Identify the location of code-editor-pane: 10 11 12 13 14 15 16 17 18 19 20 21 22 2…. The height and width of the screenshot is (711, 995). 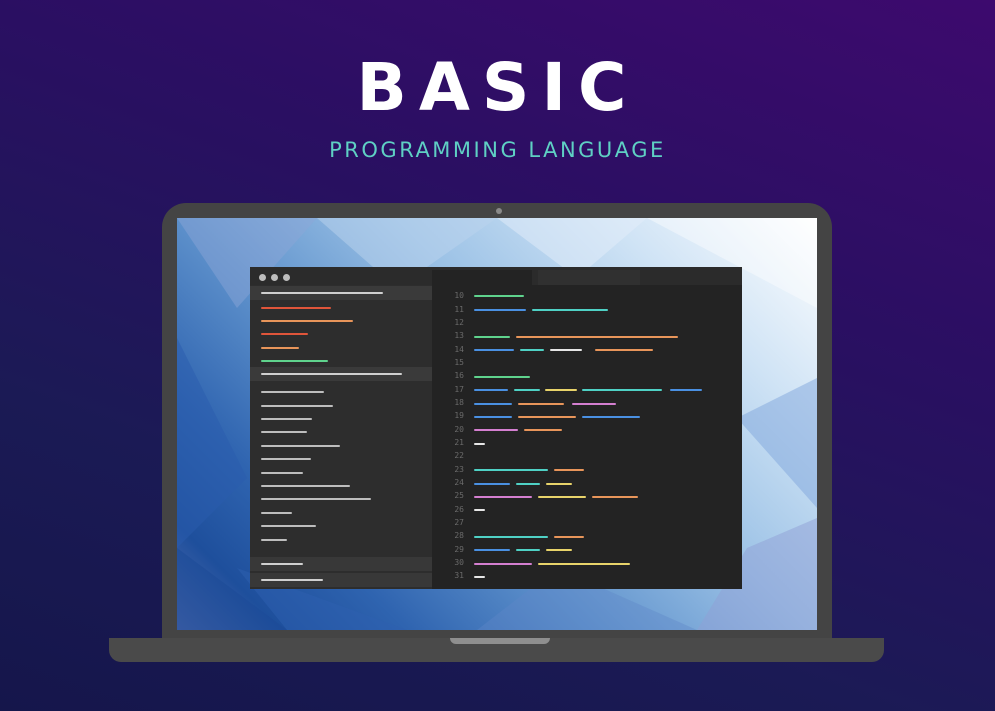
(587, 428).